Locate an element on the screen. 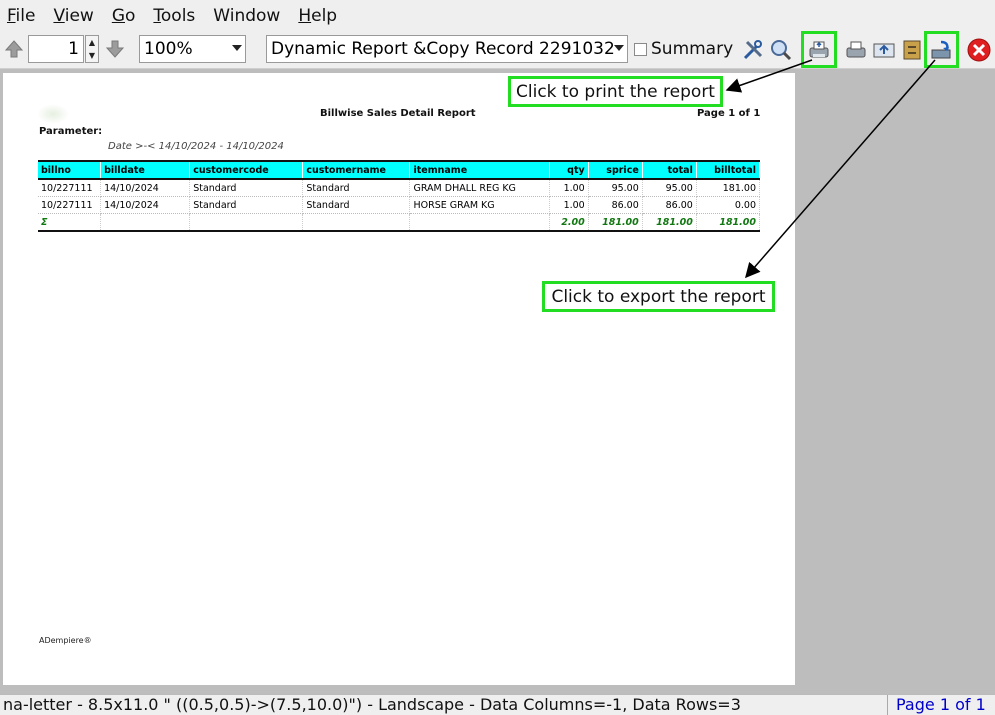 The width and height of the screenshot is (995, 715). print-arrow is located at coordinates (769, 76).